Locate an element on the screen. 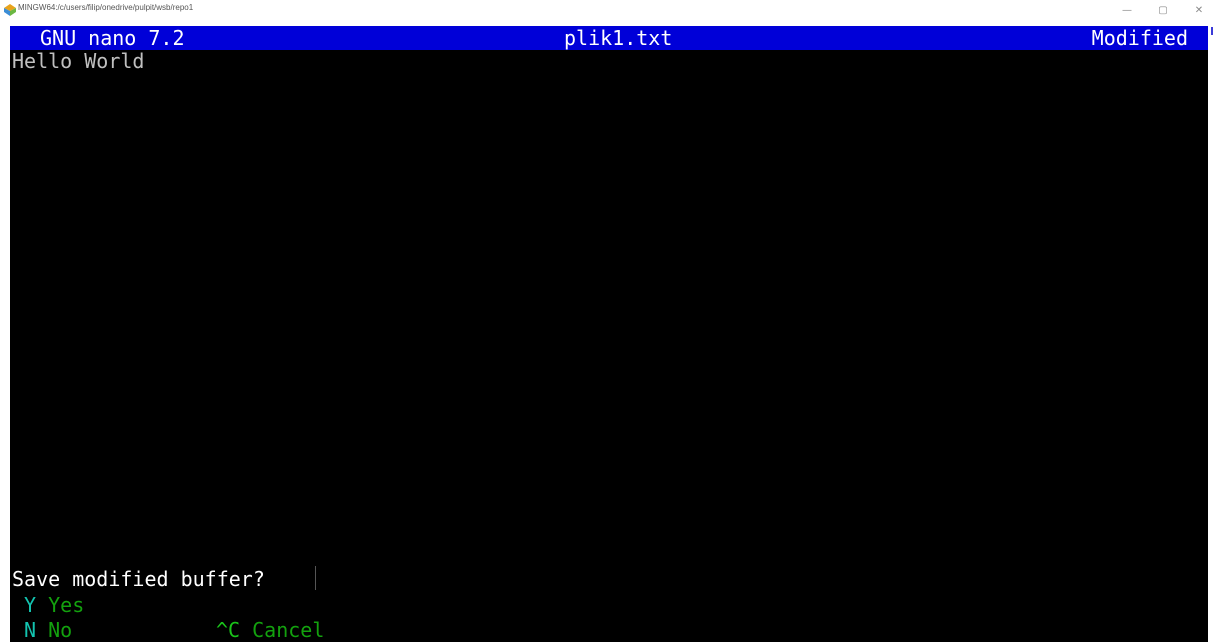  option-cancel-label: Cancel is located at coordinates (288, 630).